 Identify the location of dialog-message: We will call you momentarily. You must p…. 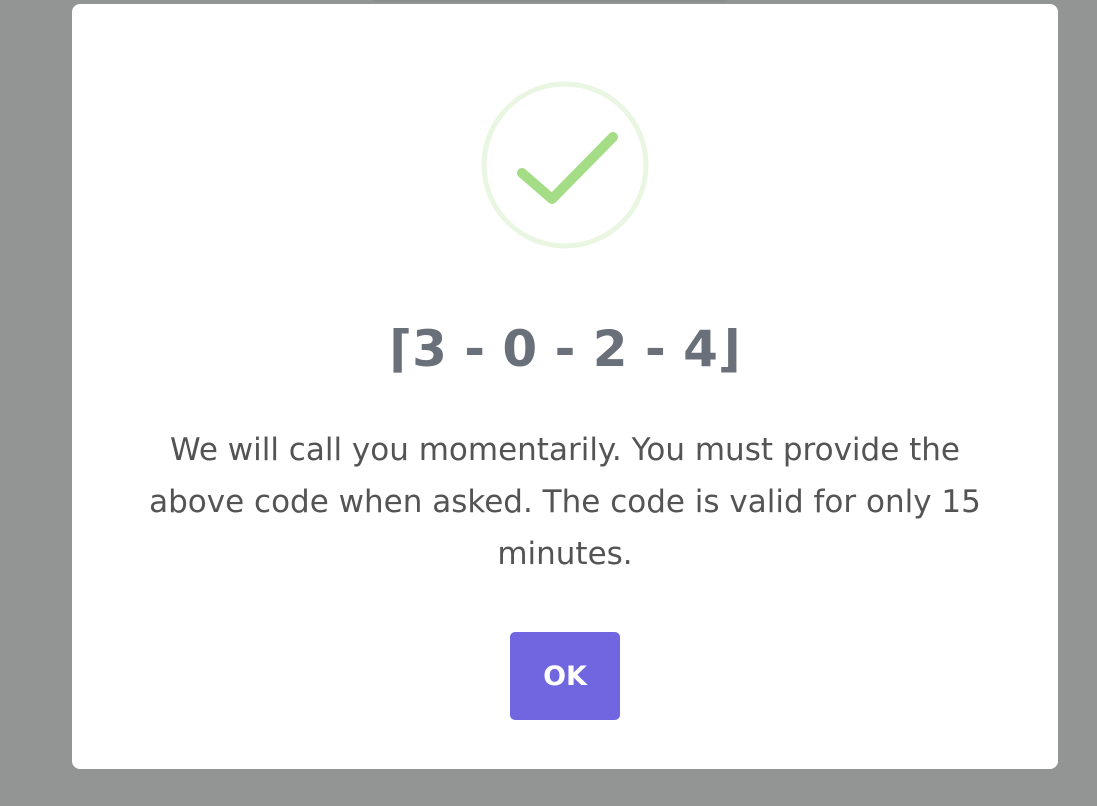
(565, 502).